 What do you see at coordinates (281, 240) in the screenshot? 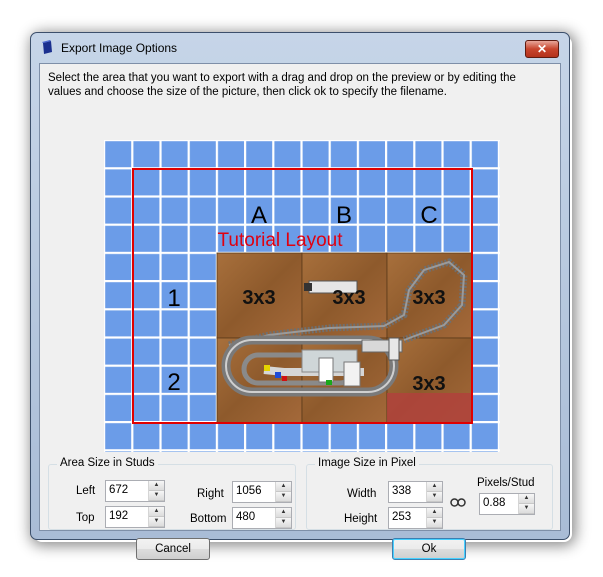
I see `layout-title: Tutorial Layout` at bounding box center [281, 240].